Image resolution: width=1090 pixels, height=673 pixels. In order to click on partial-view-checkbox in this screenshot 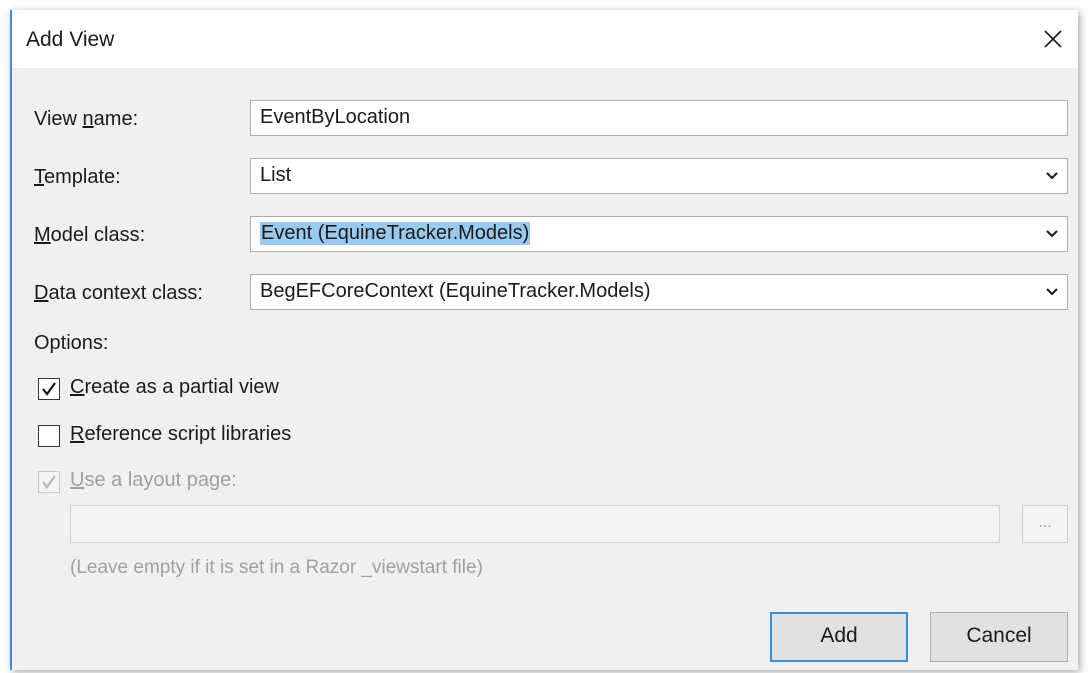, I will do `click(49, 389)`.